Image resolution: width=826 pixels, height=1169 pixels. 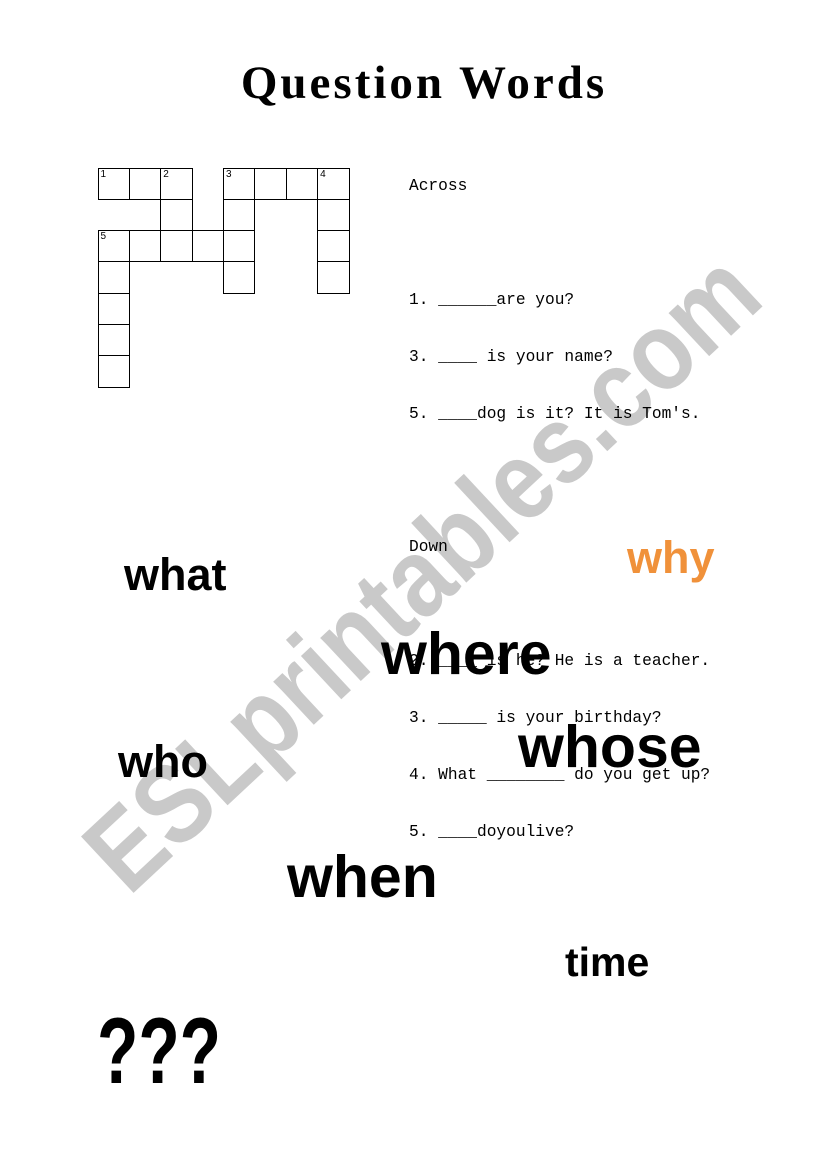 I want to click on page-title: Question Words, so click(x=424, y=83).